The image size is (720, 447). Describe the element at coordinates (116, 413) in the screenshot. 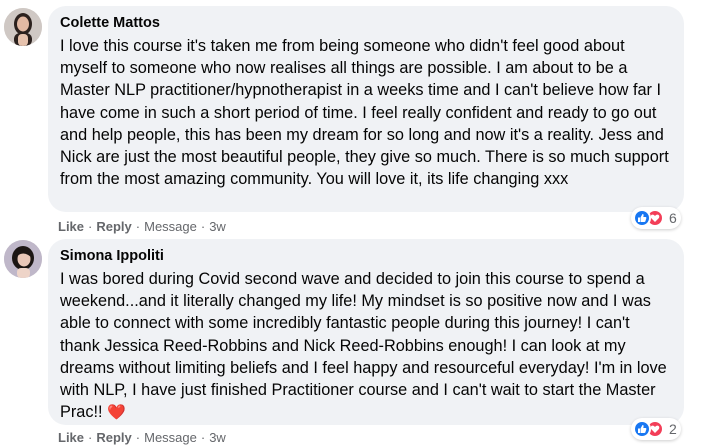

I see `heart-emoji: ❤️` at that location.